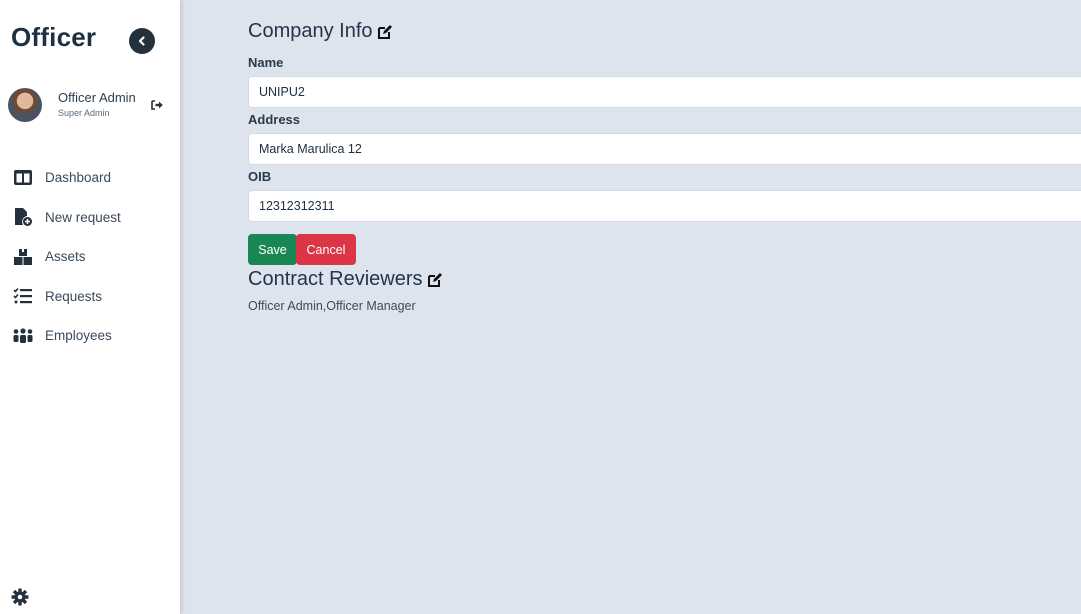 The height and width of the screenshot is (614, 1081). Describe the element at coordinates (664, 206) in the screenshot. I see `oib-field` at that location.